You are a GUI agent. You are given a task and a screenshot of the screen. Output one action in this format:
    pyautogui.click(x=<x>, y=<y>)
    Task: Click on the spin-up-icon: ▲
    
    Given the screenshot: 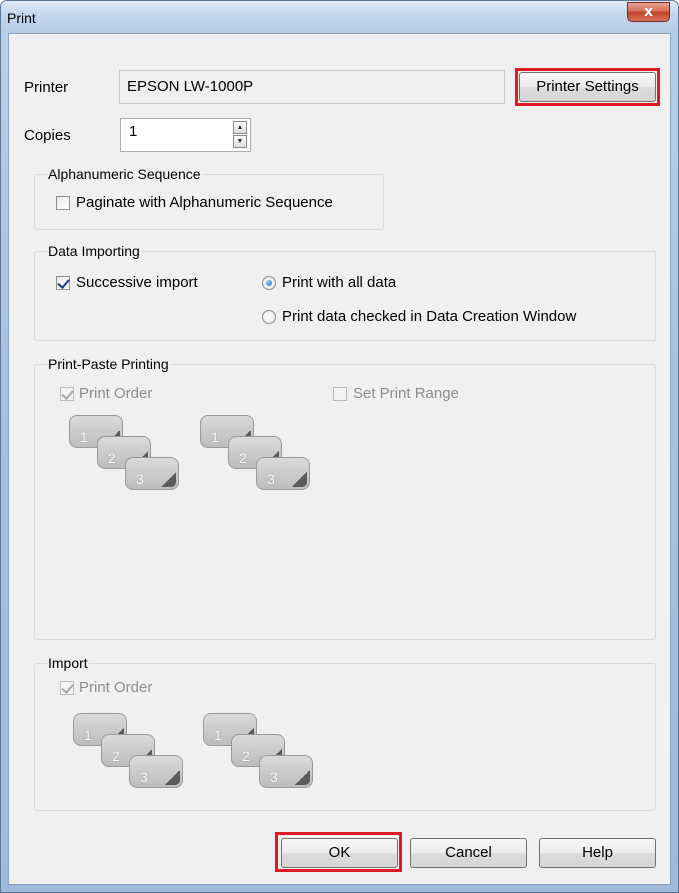 What is the action you would take?
    pyautogui.click(x=240, y=127)
    